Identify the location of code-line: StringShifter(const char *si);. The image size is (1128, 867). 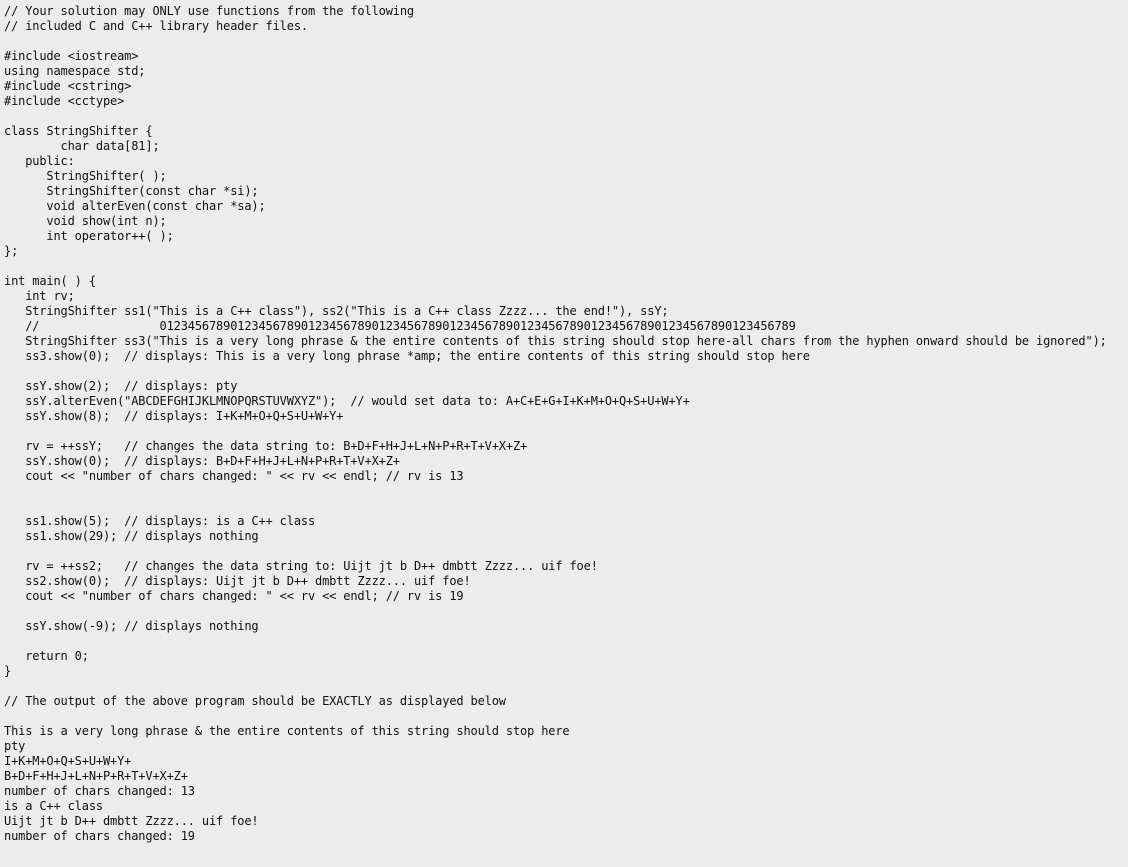
(131, 191).